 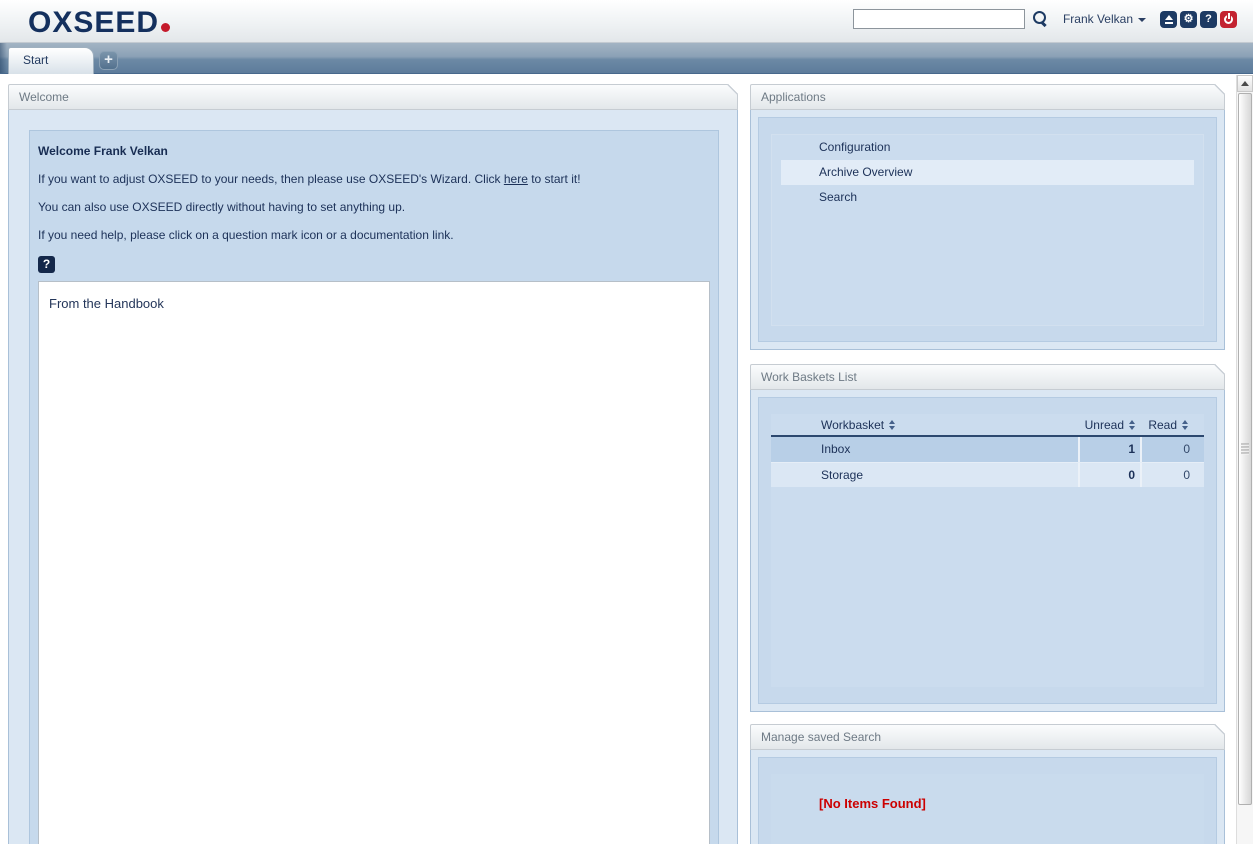 I want to click on gear-icon: ⚙, so click(x=1188, y=19).